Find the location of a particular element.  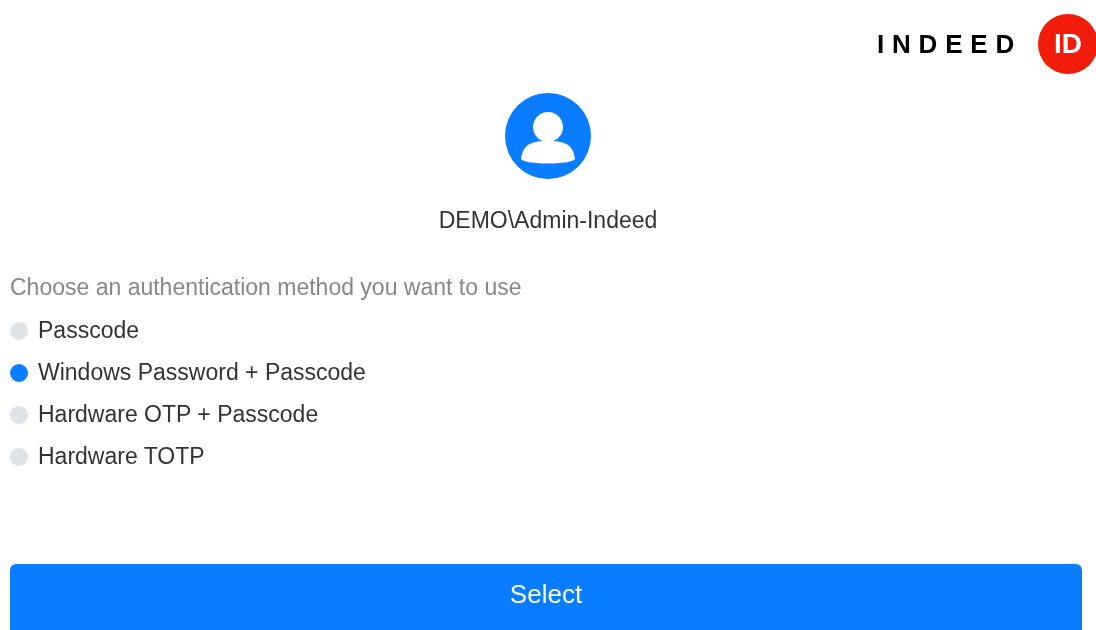

method-prompt: Choose an authentication method you want to use is located at coordinates (266, 287).